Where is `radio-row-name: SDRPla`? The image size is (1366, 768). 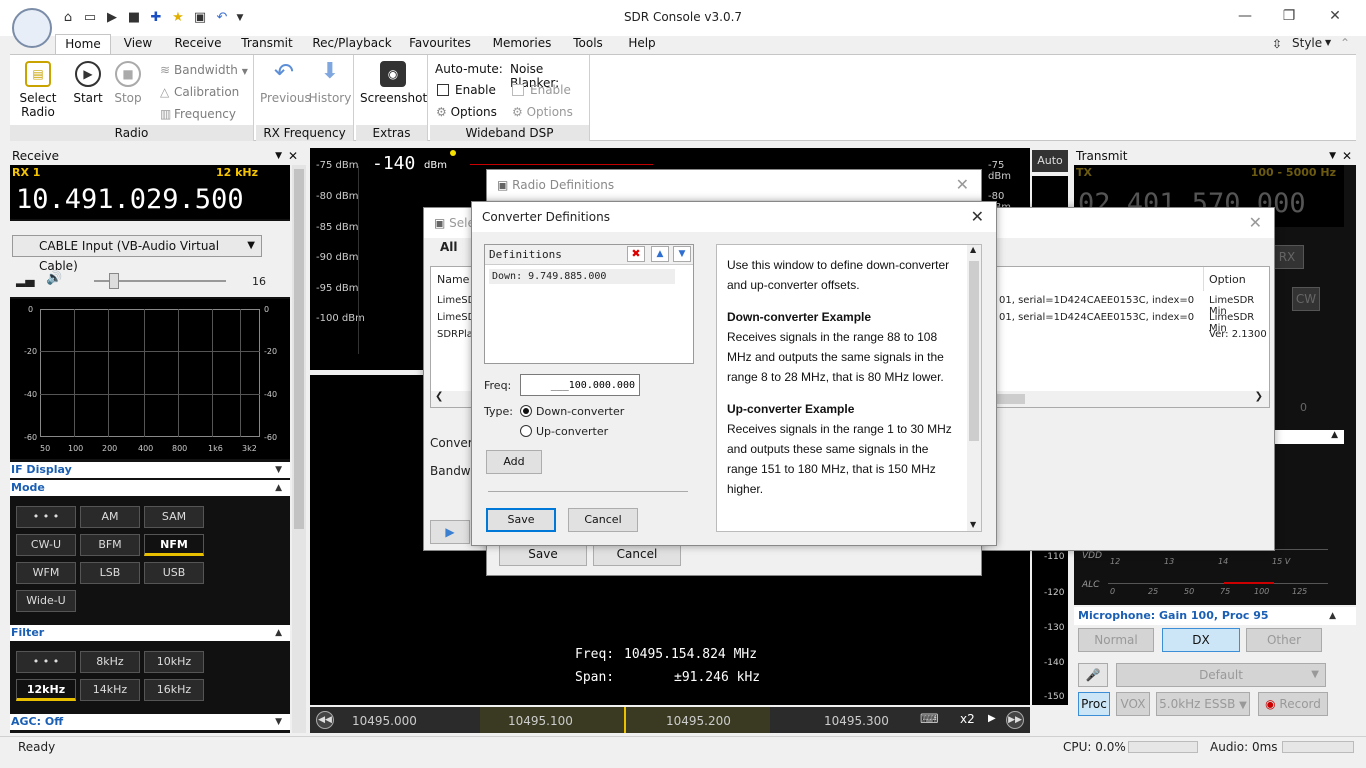
radio-row-name: SDRPla is located at coordinates (455, 334).